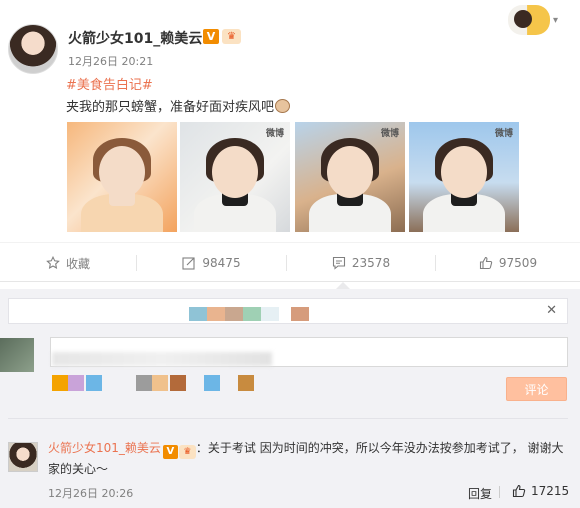 Image resolution: width=580 pixels, height=508 pixels. What do you see at coordinates (94, 383) in the screenshot?
I see `image-tool-icon` at bounding box center [94, 383].